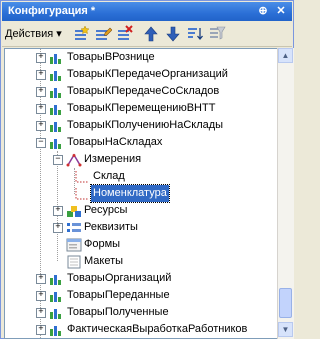 The width and height of the screenshot is (320, 339). Describe the element at coordinates (281, 11) in the screenshot. I see `close-icon: ✕` at that location.